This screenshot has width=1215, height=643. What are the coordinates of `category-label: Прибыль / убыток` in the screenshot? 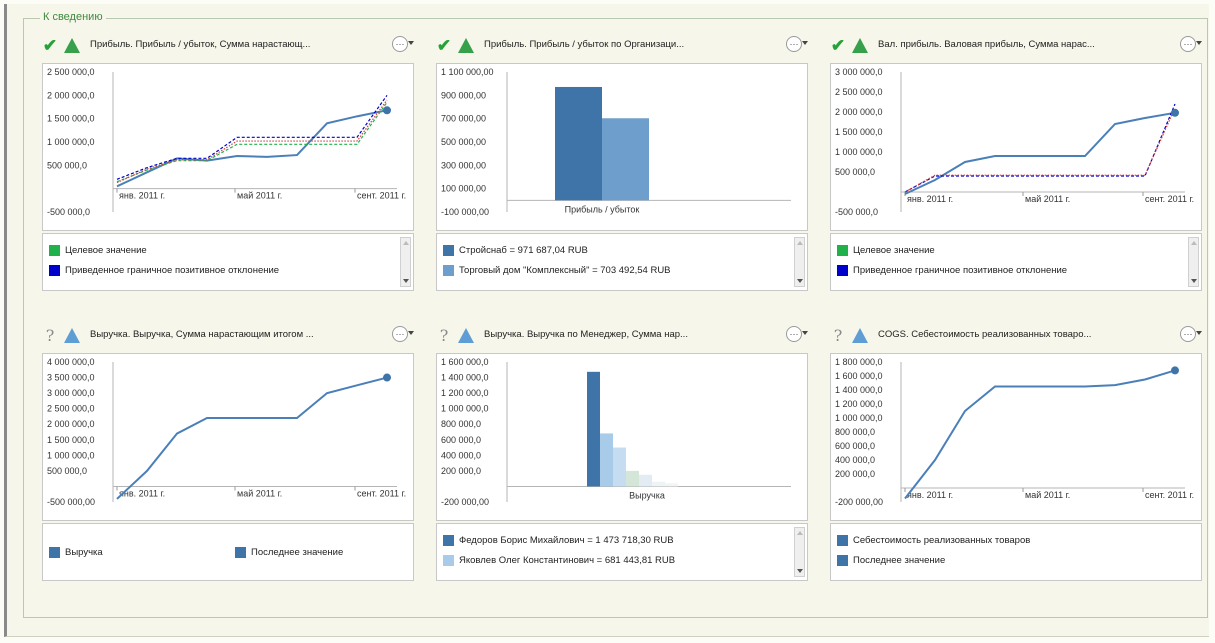 It's located at (602, 209).